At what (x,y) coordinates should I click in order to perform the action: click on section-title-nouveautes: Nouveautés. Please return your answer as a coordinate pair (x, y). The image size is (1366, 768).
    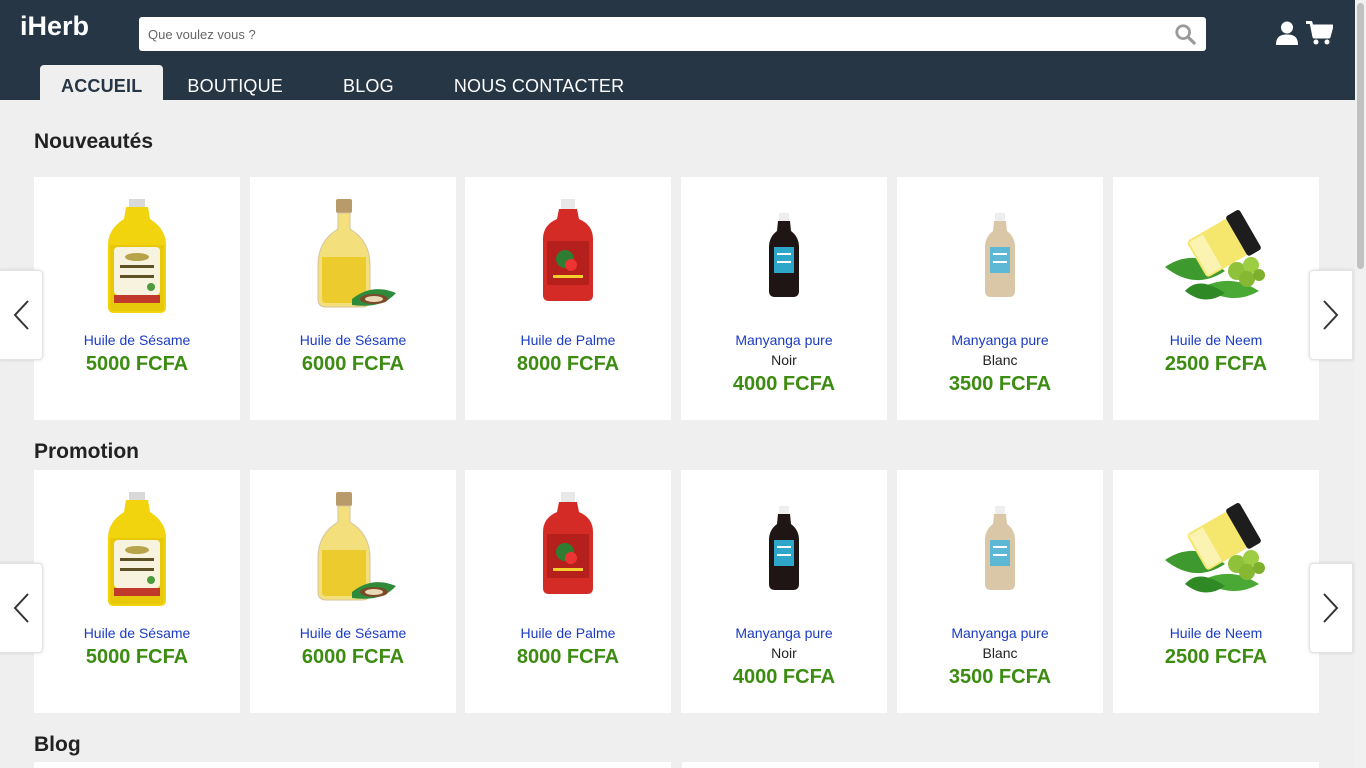
    Looking at the image, I should click on (94, 141).